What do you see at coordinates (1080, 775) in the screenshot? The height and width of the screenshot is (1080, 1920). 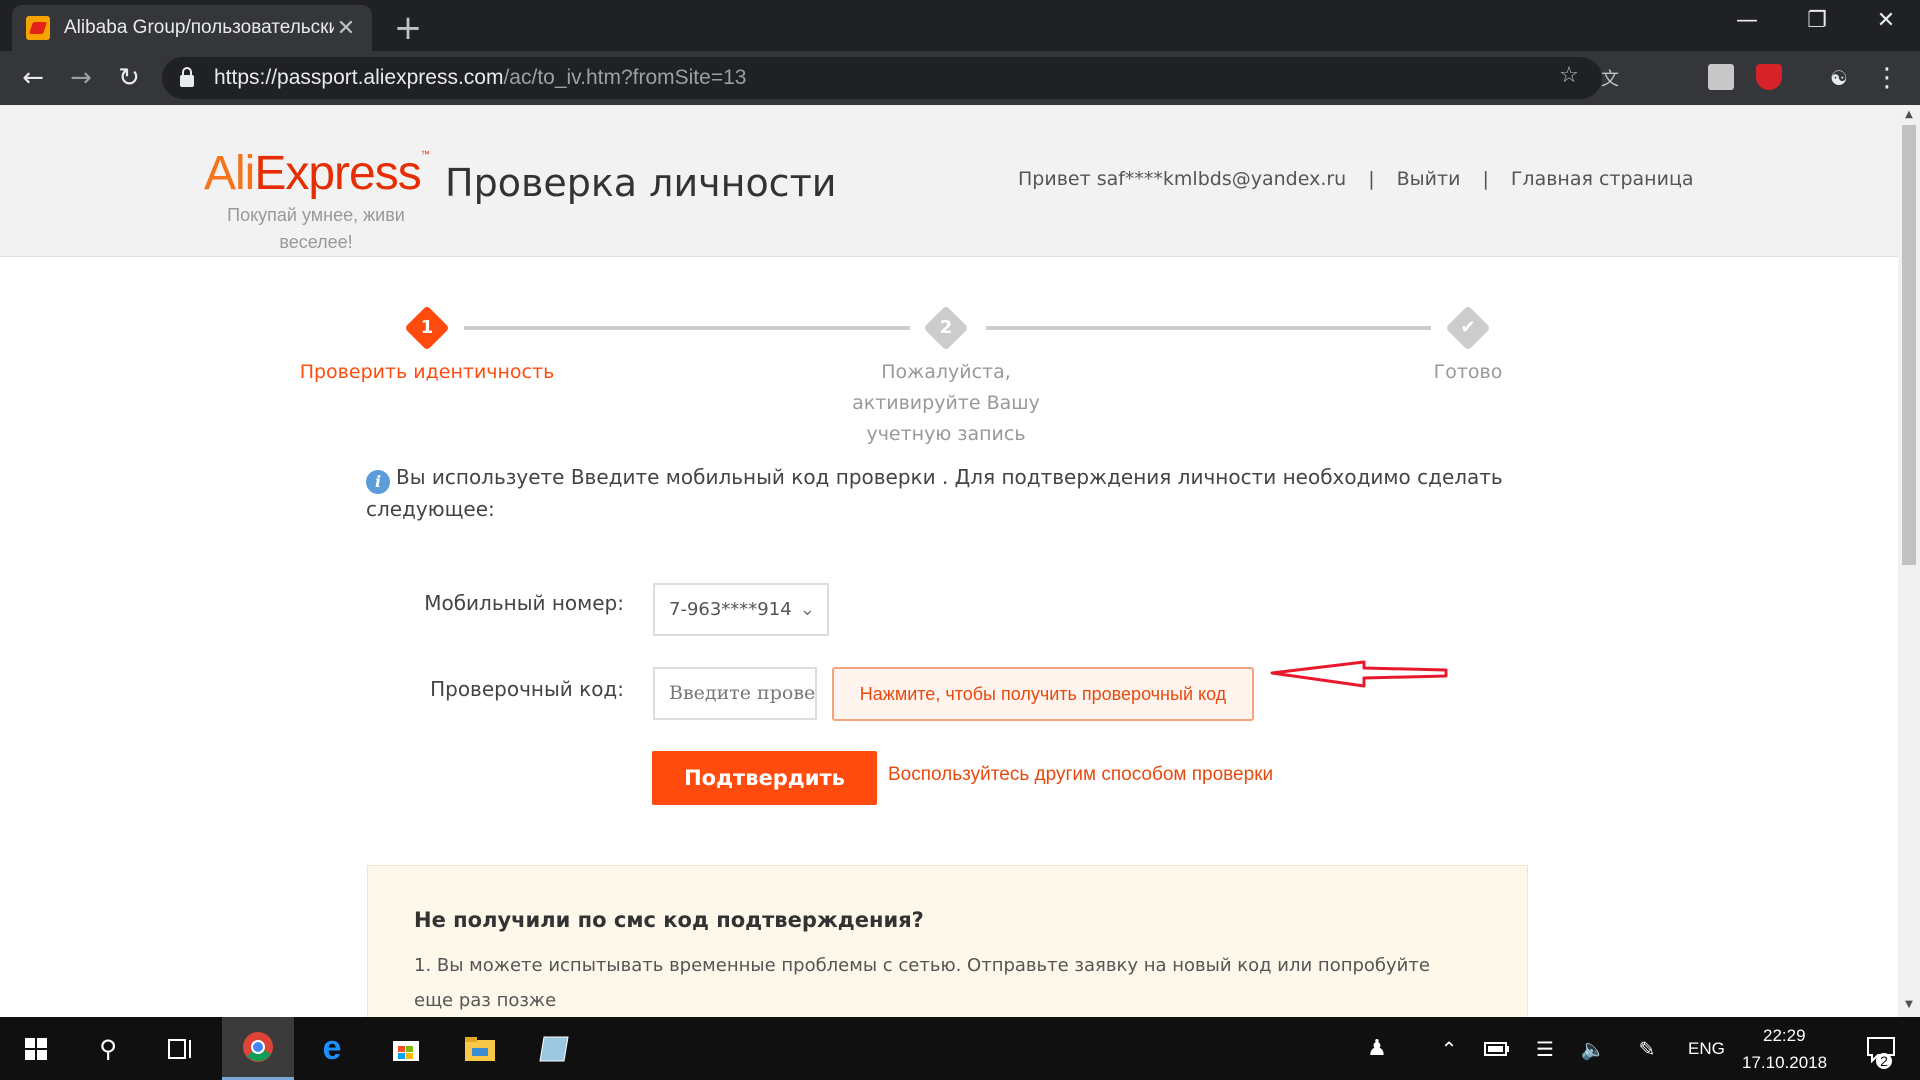 I see `alt-method-link: Воспользуйтесь другим способом проверки` at bounding box center [1080, 775].